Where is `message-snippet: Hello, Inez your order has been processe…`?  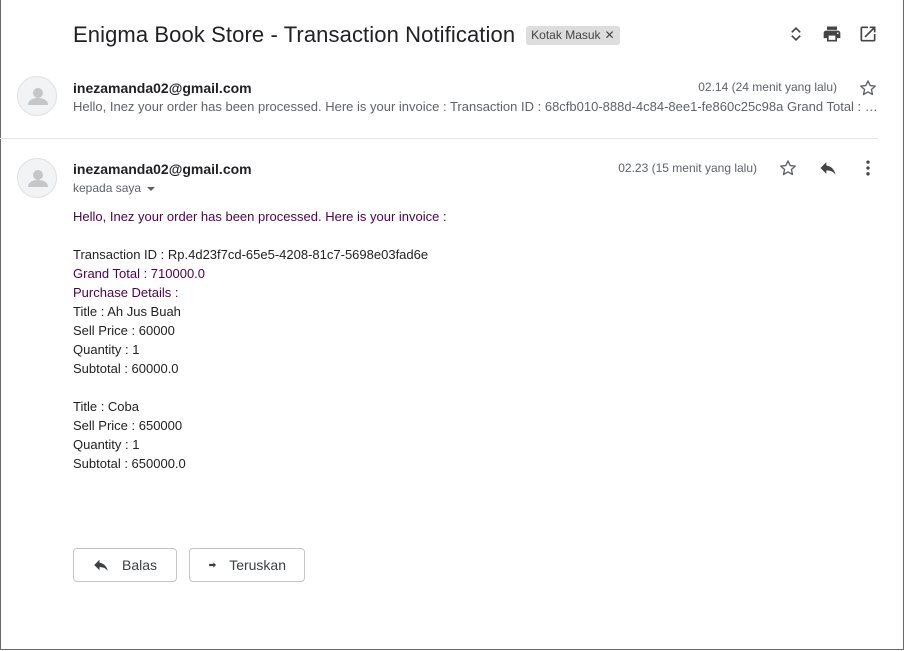 message-snippet: Hello, Inez your order has been processe… is located at coordinates (475, 106).